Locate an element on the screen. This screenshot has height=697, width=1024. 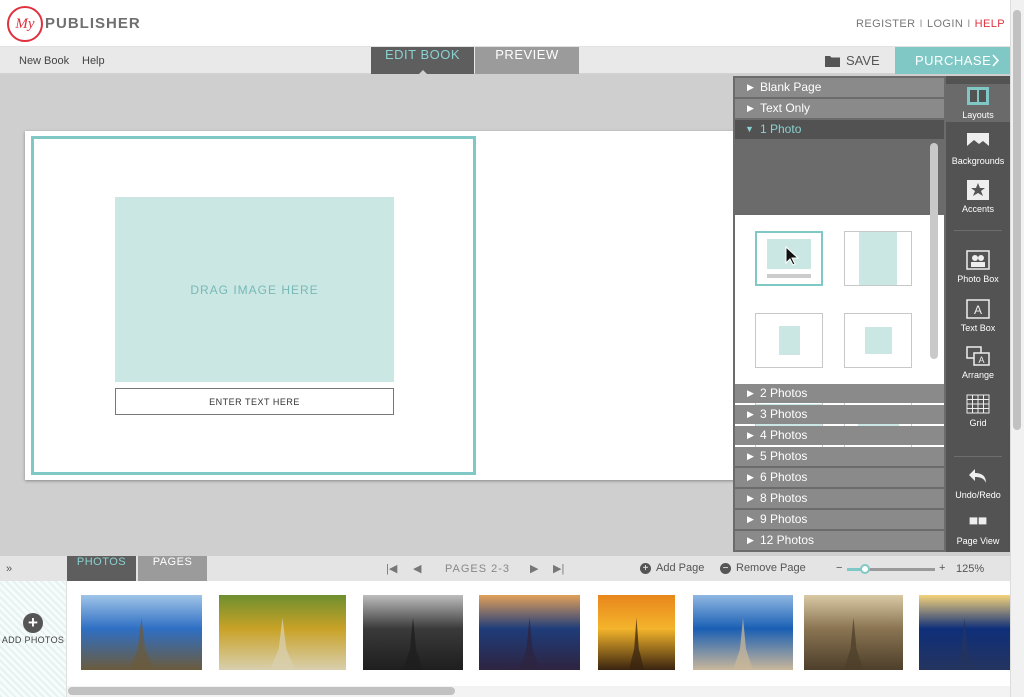
collapse-tray-icon: » is located at coordinates (9, 569).